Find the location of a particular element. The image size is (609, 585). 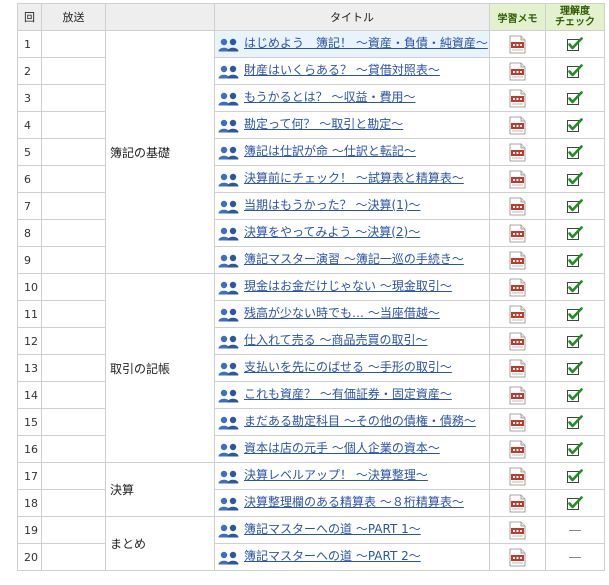

lesson-title-link: 決算前にチェック！ ～試算表と精算表～ is located at coordinates (354, 178).